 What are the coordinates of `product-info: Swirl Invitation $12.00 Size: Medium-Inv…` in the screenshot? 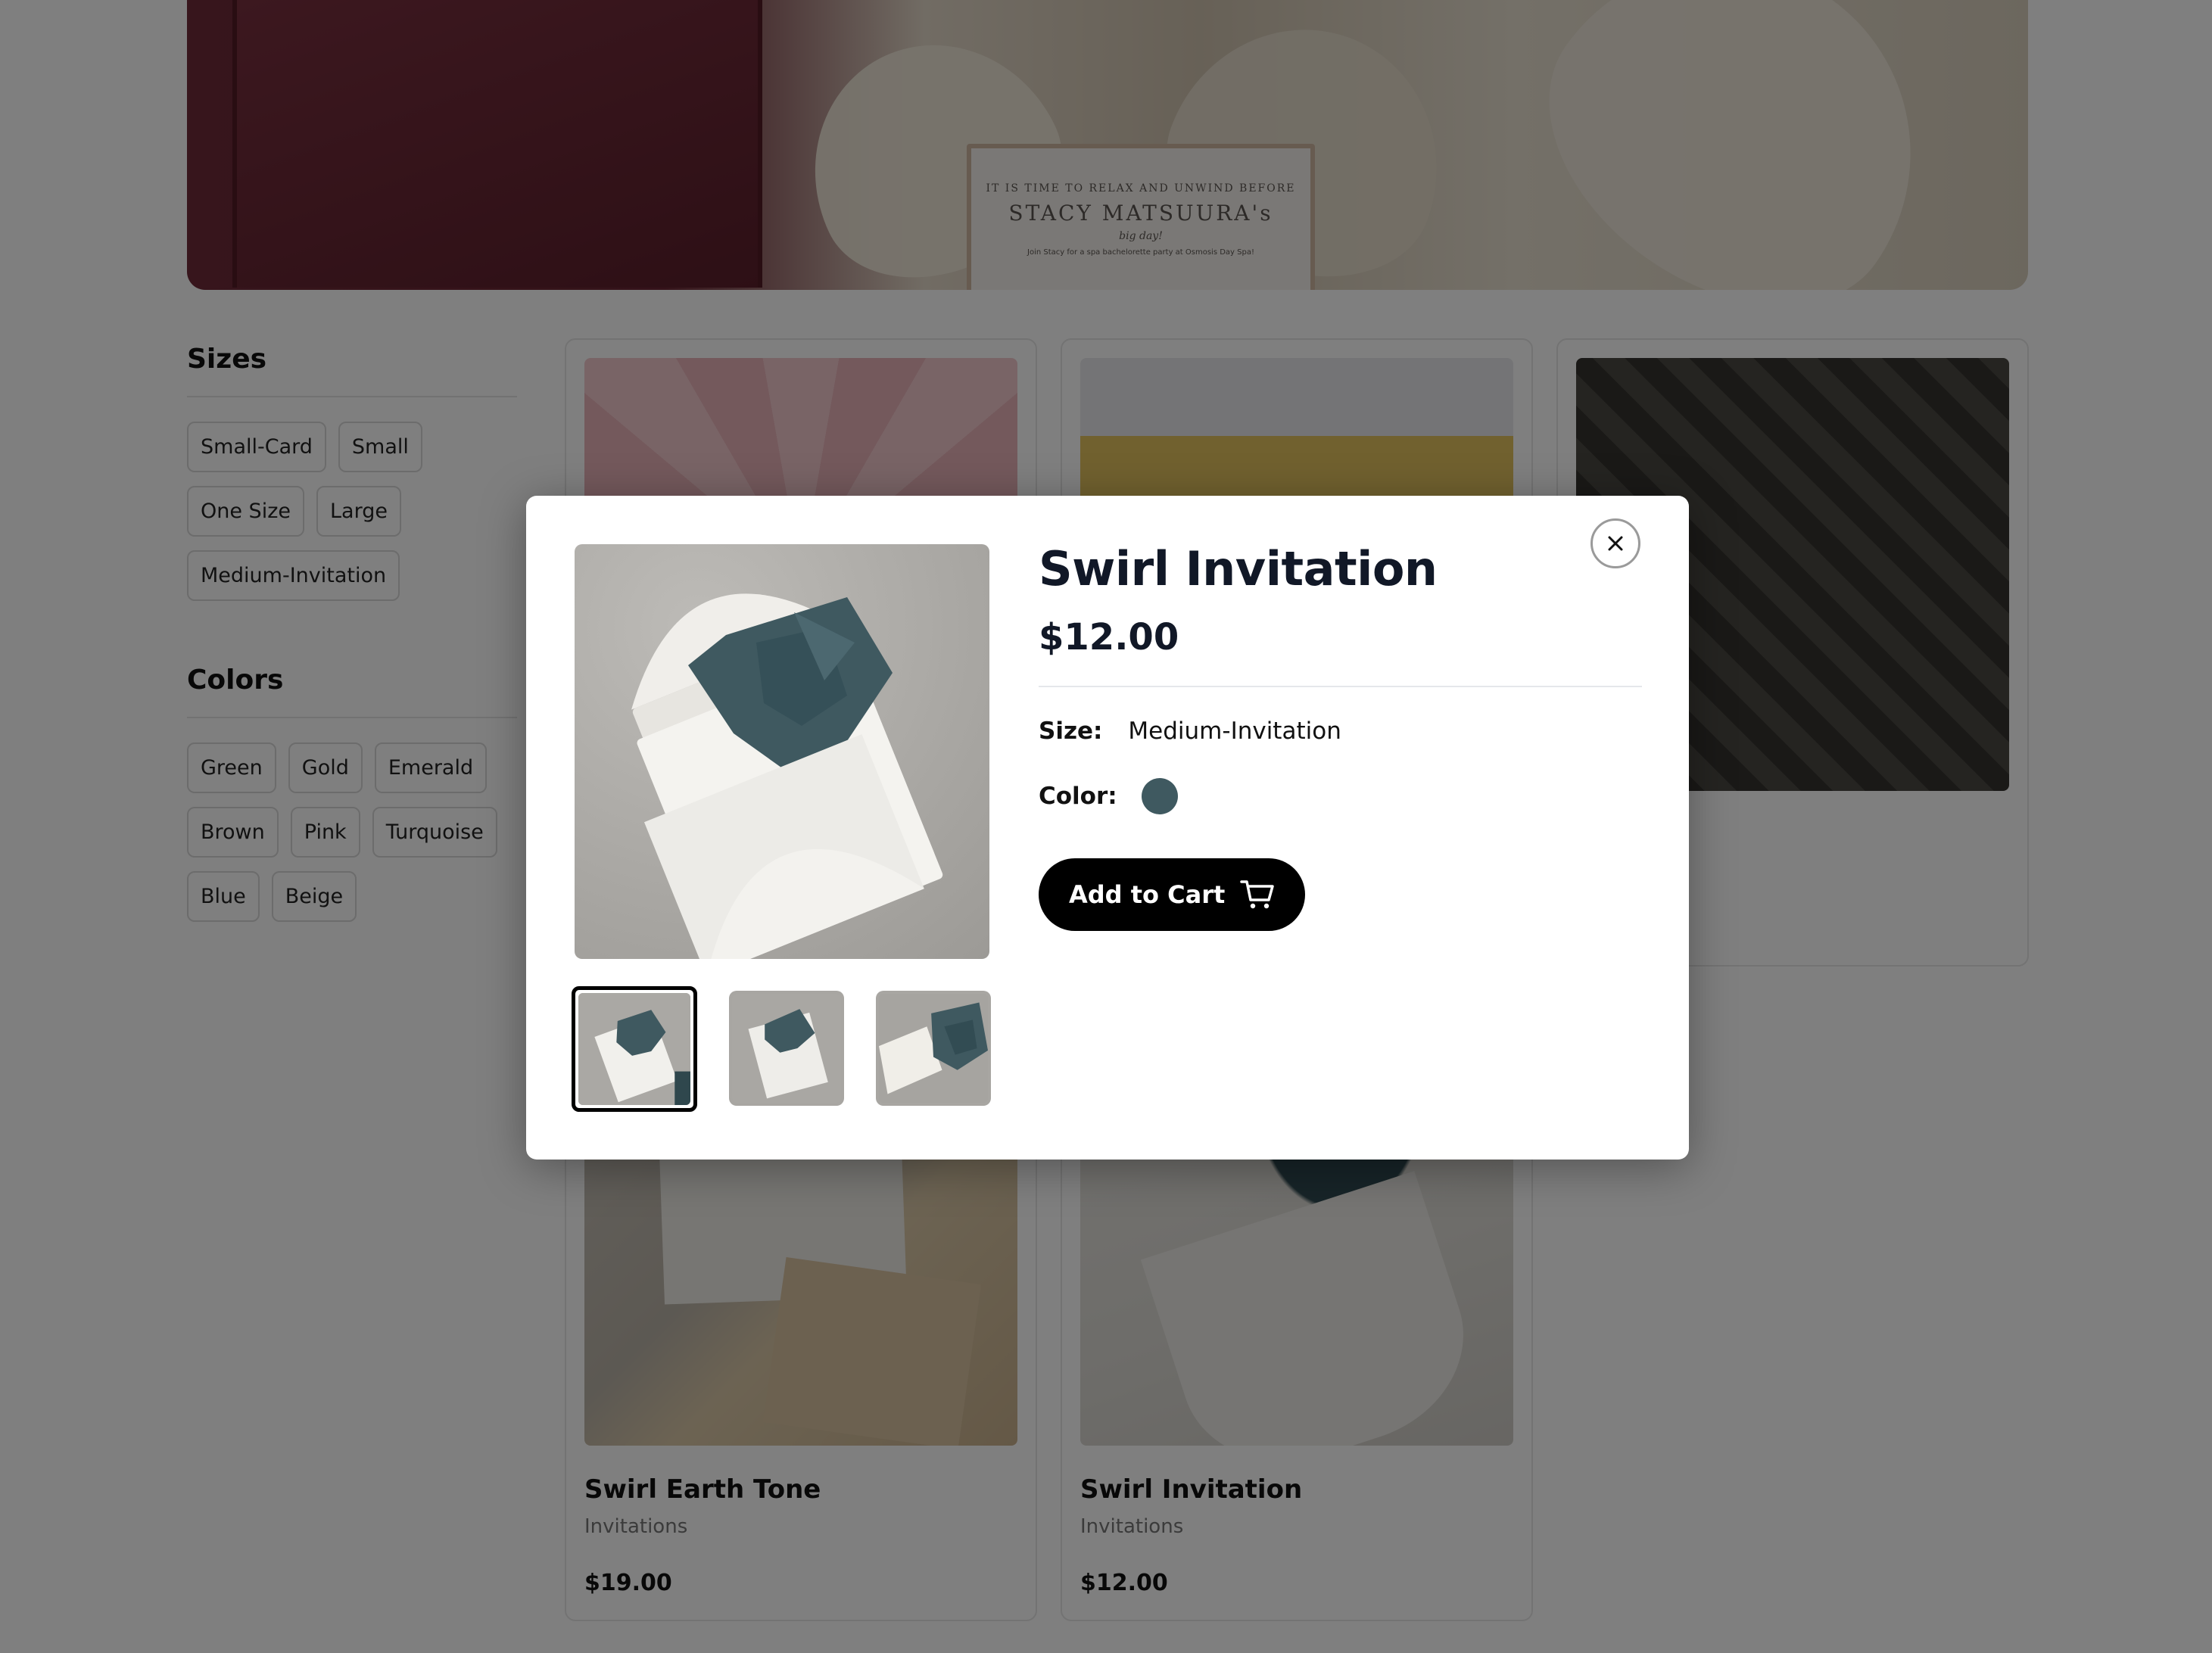 It's located at (1340, 736).